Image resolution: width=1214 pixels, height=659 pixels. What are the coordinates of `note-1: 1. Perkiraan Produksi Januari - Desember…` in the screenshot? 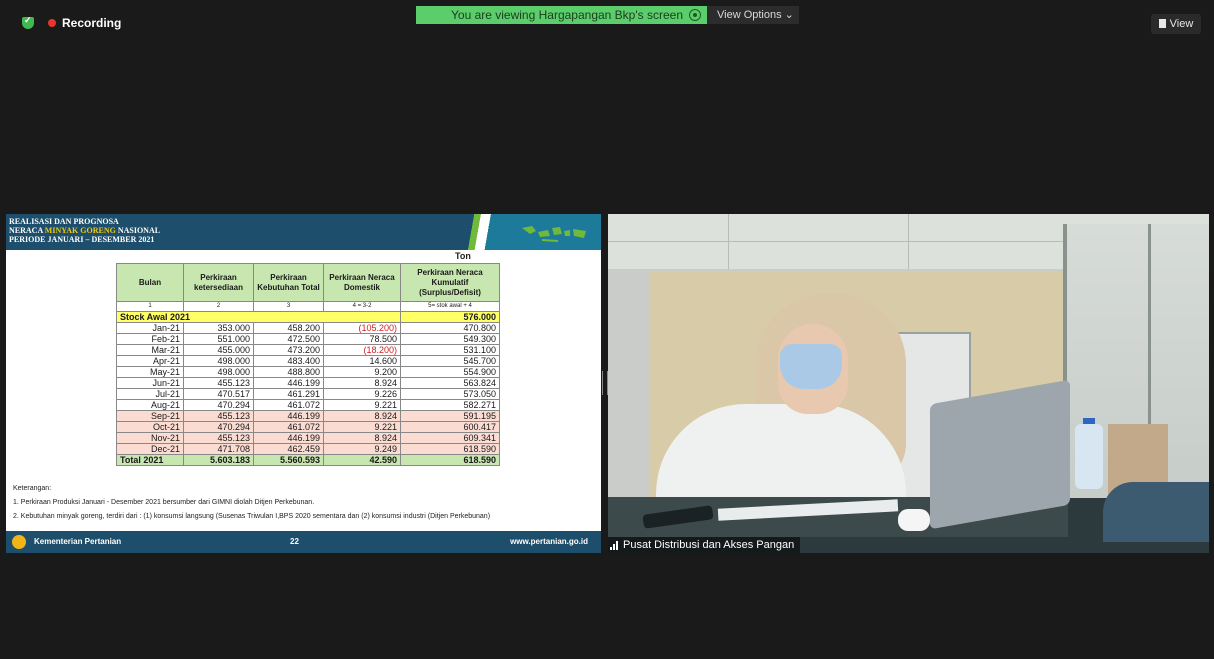 It's located at (164, 502).